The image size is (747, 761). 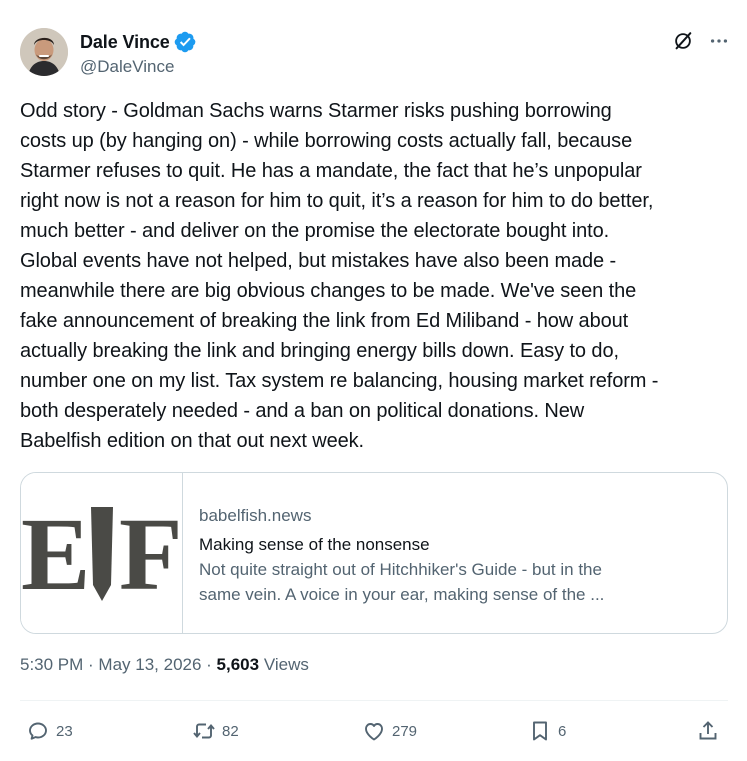 I want to click on verified-badge-icon, so click(x=185, y=42).